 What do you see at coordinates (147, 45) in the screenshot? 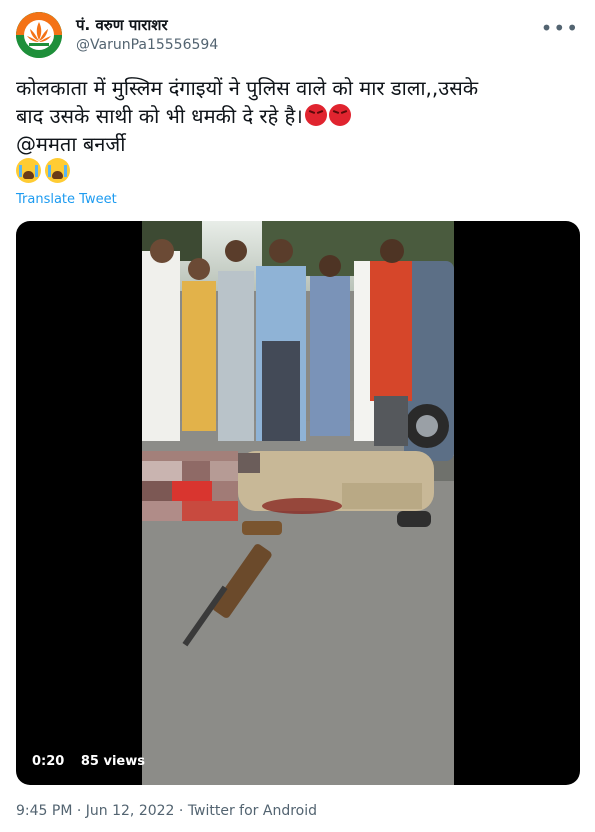
I see `author-handle: @VarunPa15556594` at bounding box center [147, 45].